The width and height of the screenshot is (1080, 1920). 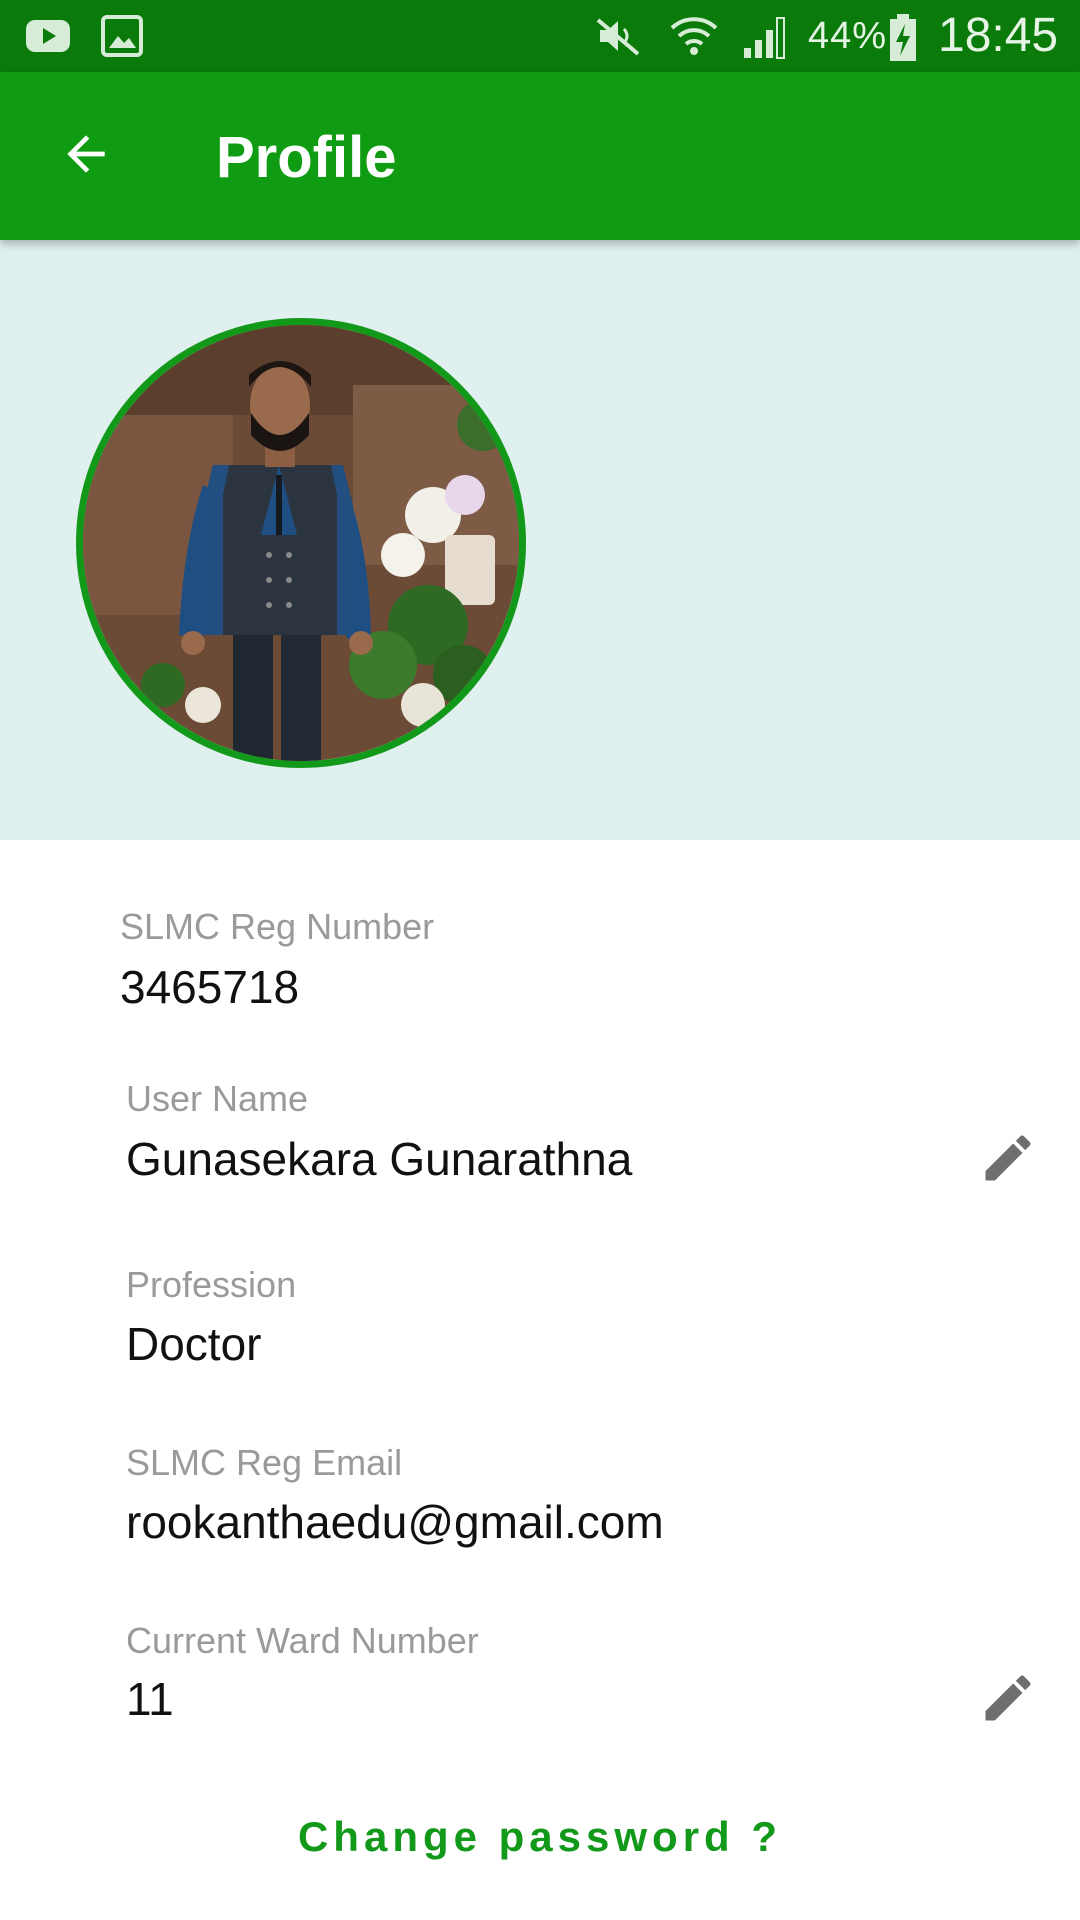 I want to click on user-name-label: User Name, so click(x=217, y=1098).